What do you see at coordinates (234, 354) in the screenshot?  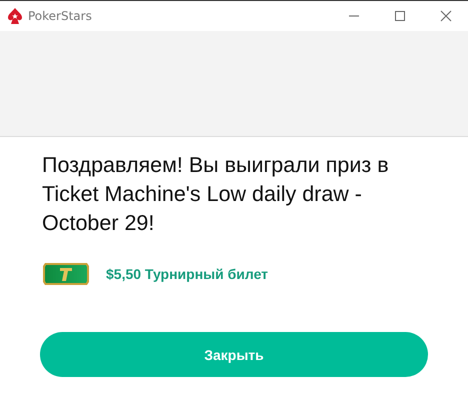 I see `close-button: Закрыть` at bounding box center [234, 354].